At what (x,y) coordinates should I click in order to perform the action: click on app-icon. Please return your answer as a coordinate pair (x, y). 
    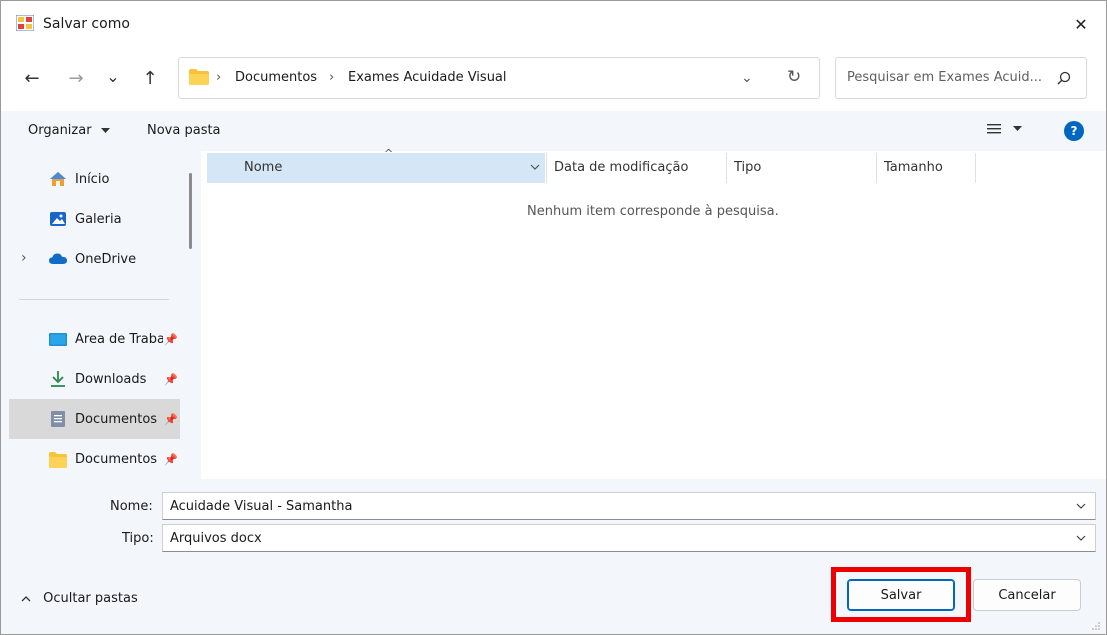
    Looking at the image, I should click on (25, 23).